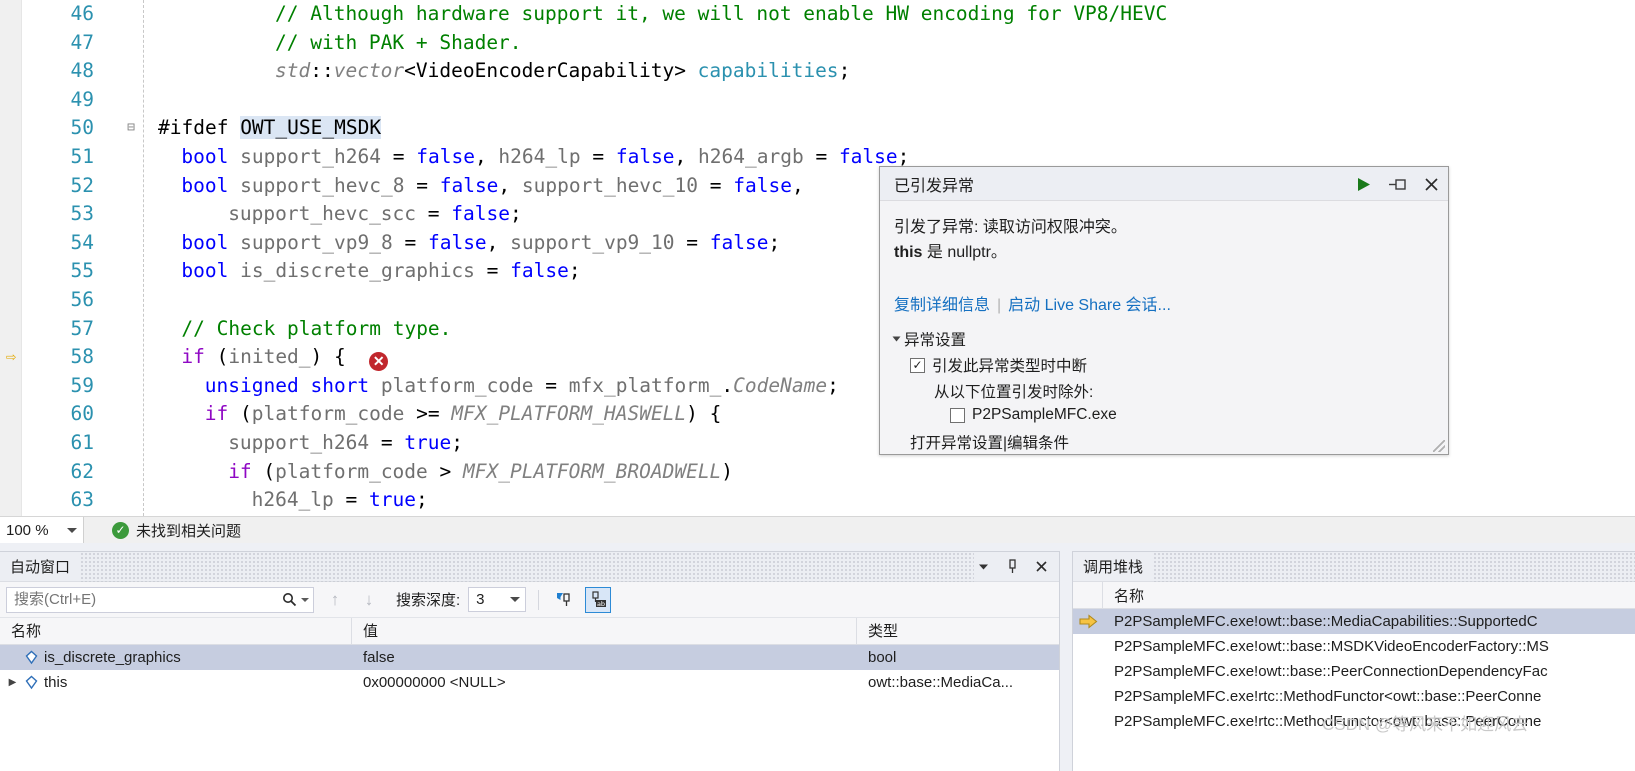 The image size is (1635, 771). I want to click on code-token: <VideoEncoderCapability>, so click(551, 71).